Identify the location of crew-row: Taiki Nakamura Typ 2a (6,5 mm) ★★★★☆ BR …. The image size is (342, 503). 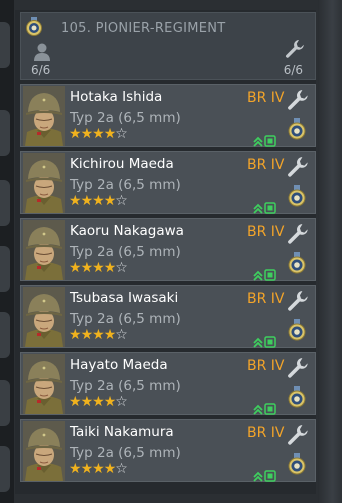
(168, 450).